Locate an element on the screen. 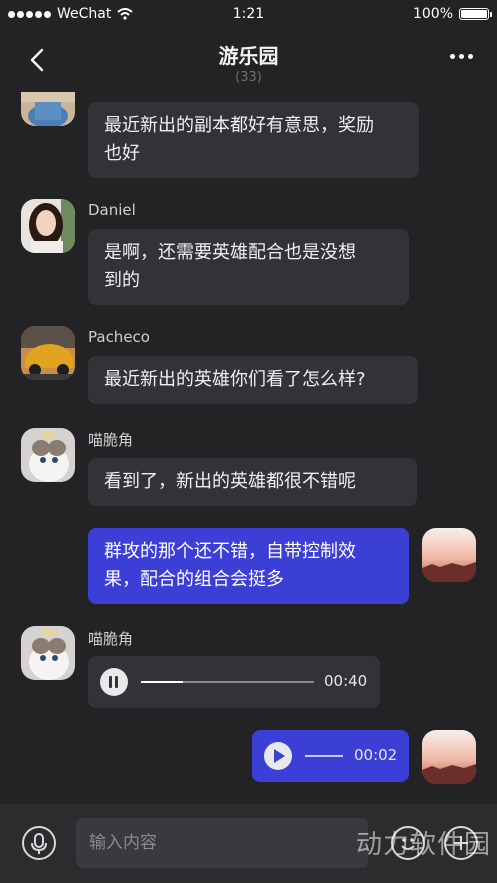 The image size is (497, 883). microphone-icon is located at coordinates (39, 843).